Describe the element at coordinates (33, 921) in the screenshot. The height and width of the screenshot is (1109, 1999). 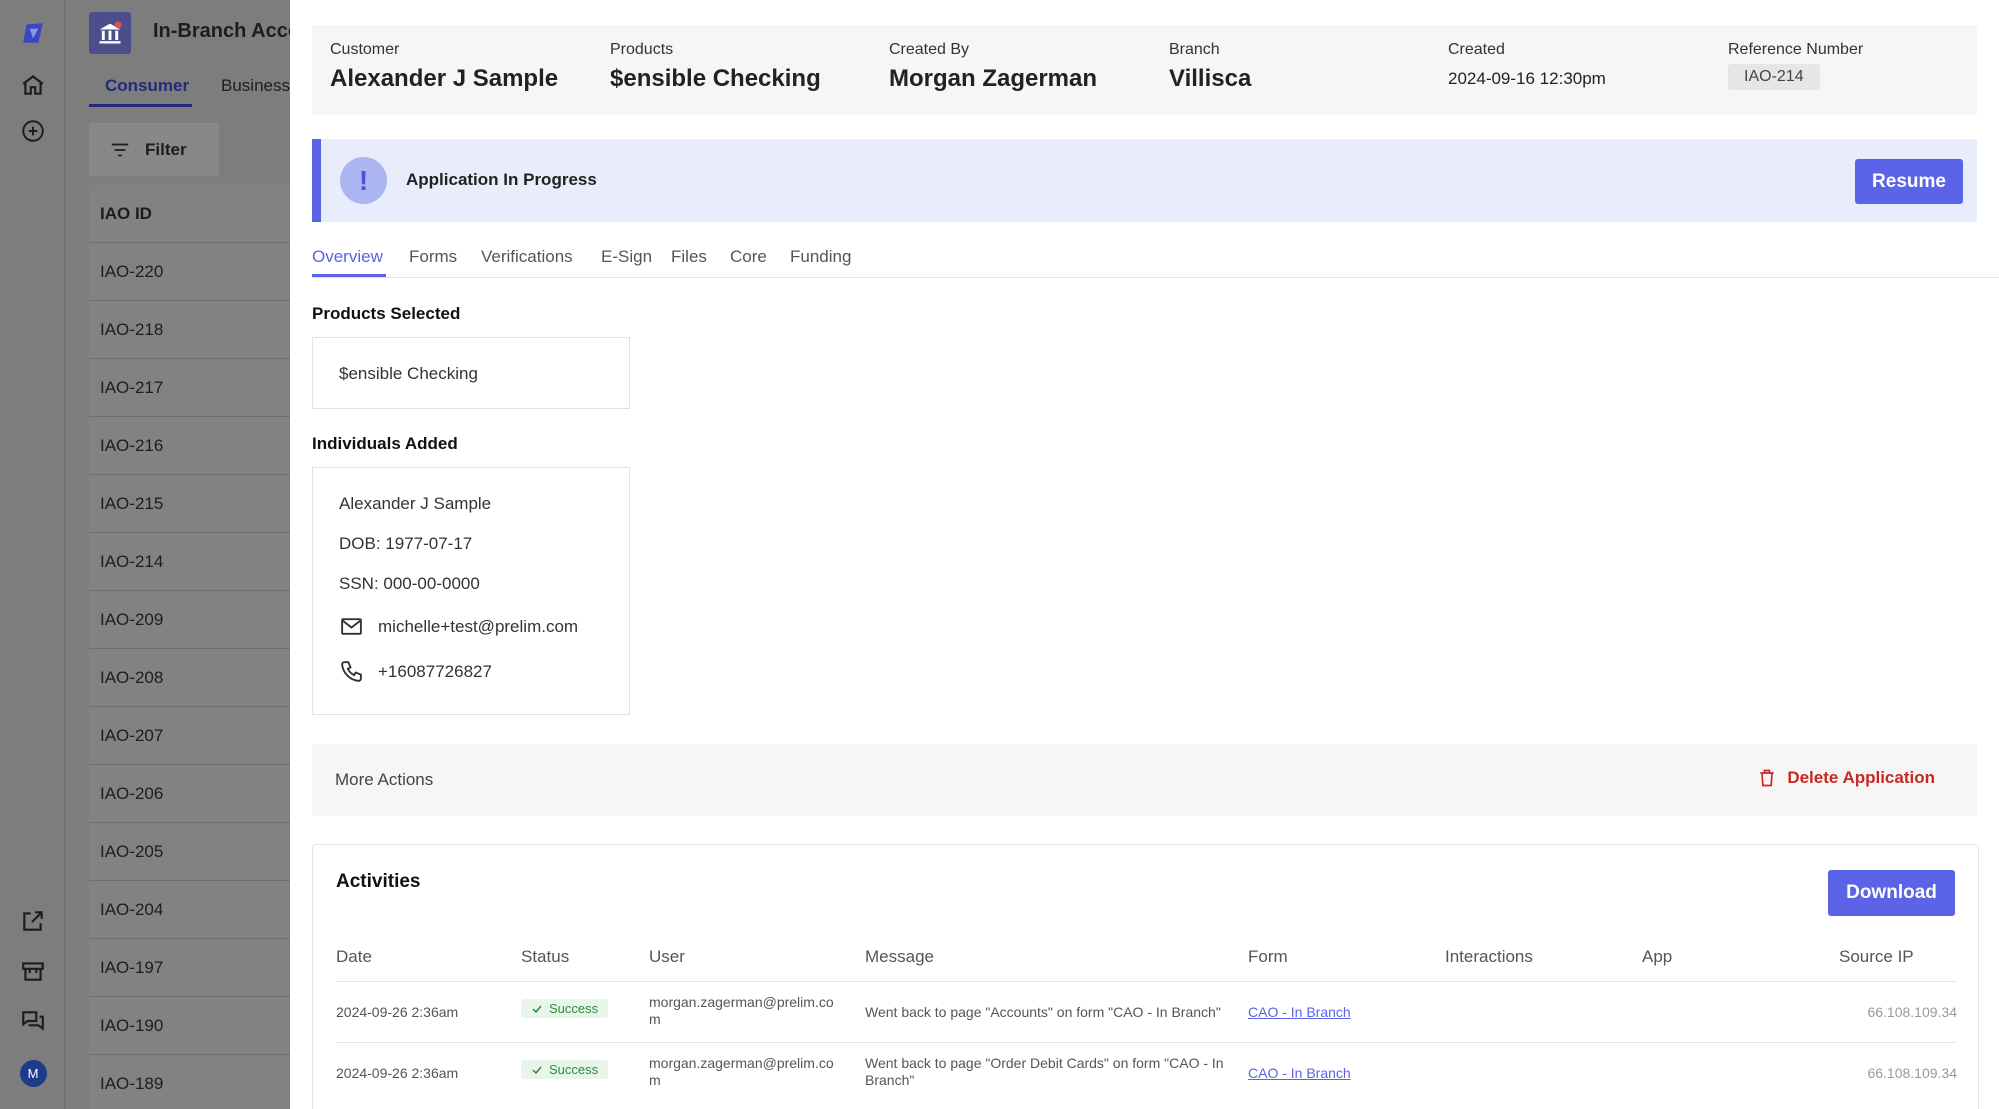
I see `external-link-icon` at that location.